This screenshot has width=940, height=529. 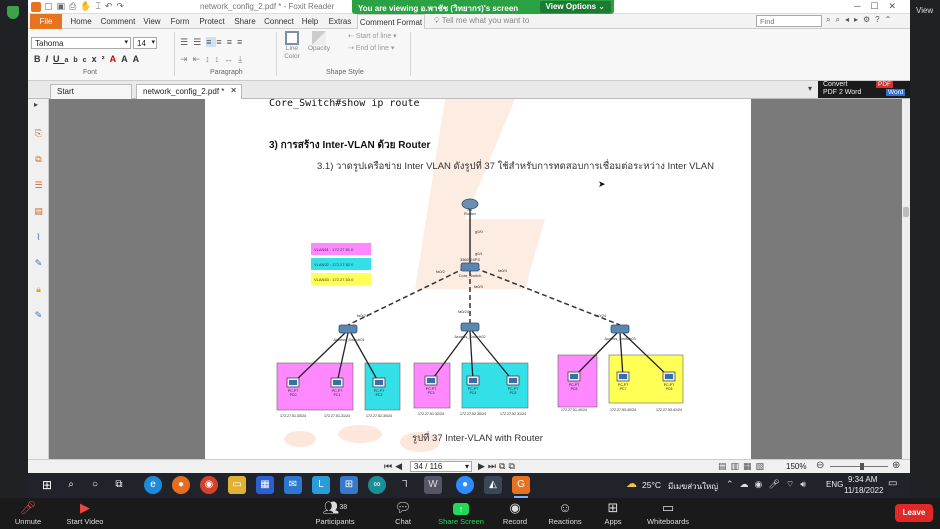 I want to click on superscript-icon: x², so click(x=101, y=59).